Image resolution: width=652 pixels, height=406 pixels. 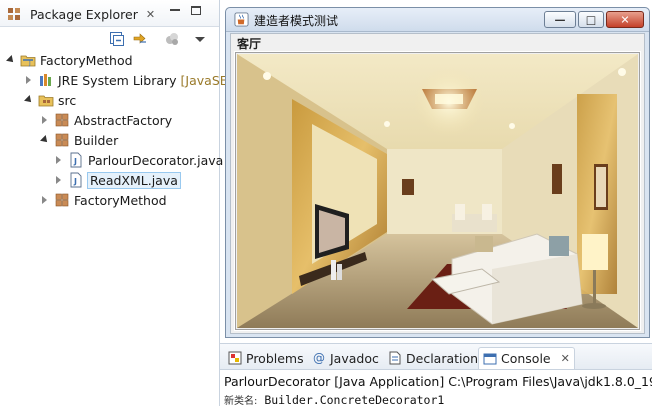 What do you see at coordinates (241, 19) in the screenshot?
I see `java-cup-icon` at bounding box center [241, 19].